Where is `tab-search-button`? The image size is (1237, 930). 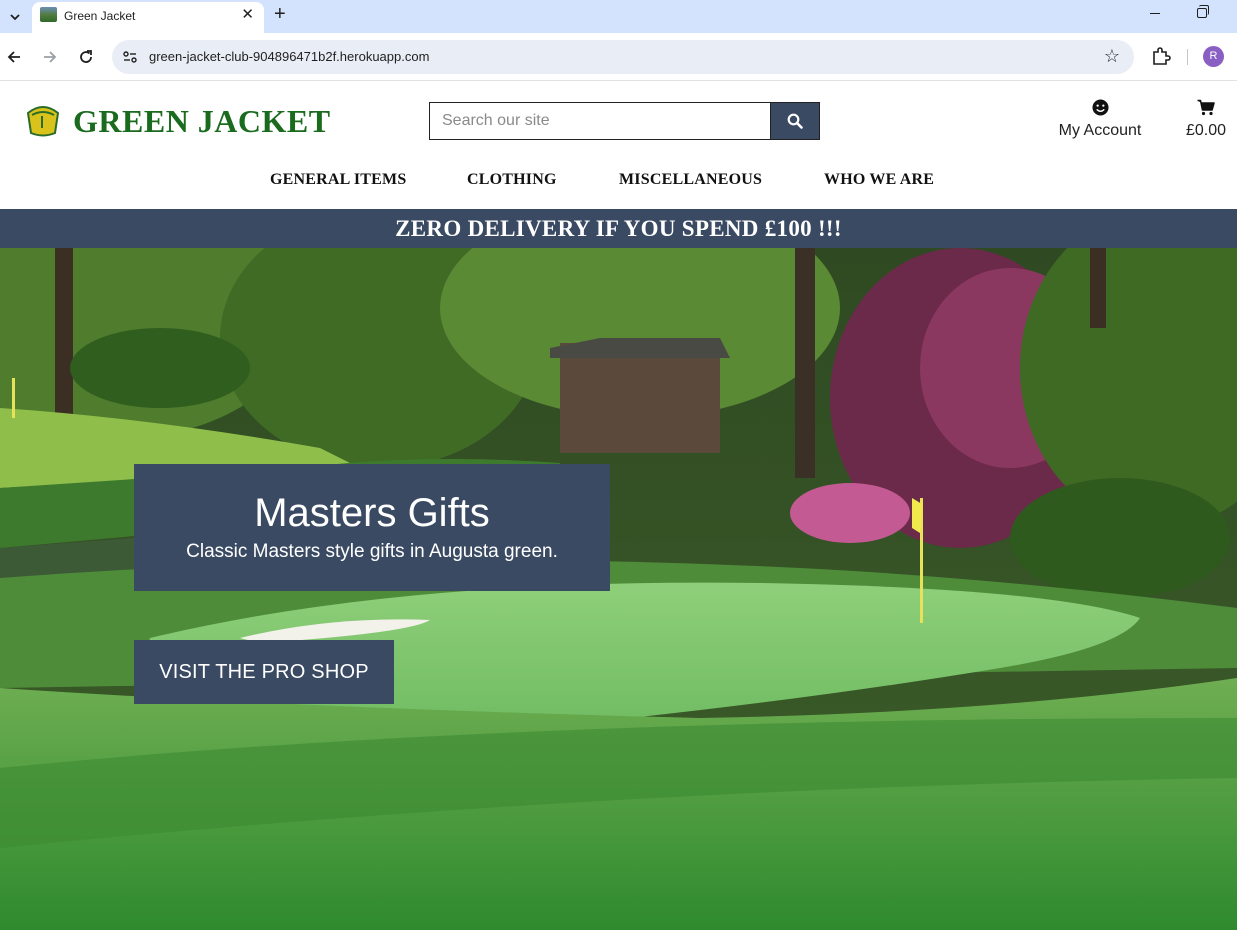
tab-search-button is located at coordinates (15, 17).